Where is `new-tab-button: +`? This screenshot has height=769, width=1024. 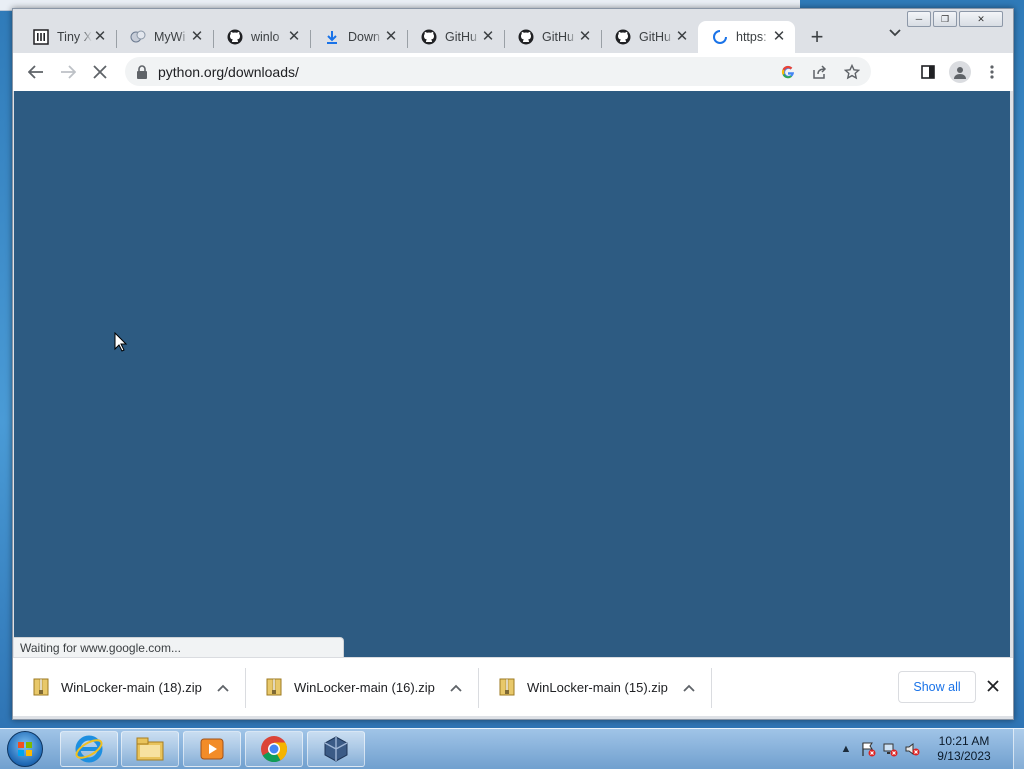 new-tab-button: + is located at coordinates (817, 37).